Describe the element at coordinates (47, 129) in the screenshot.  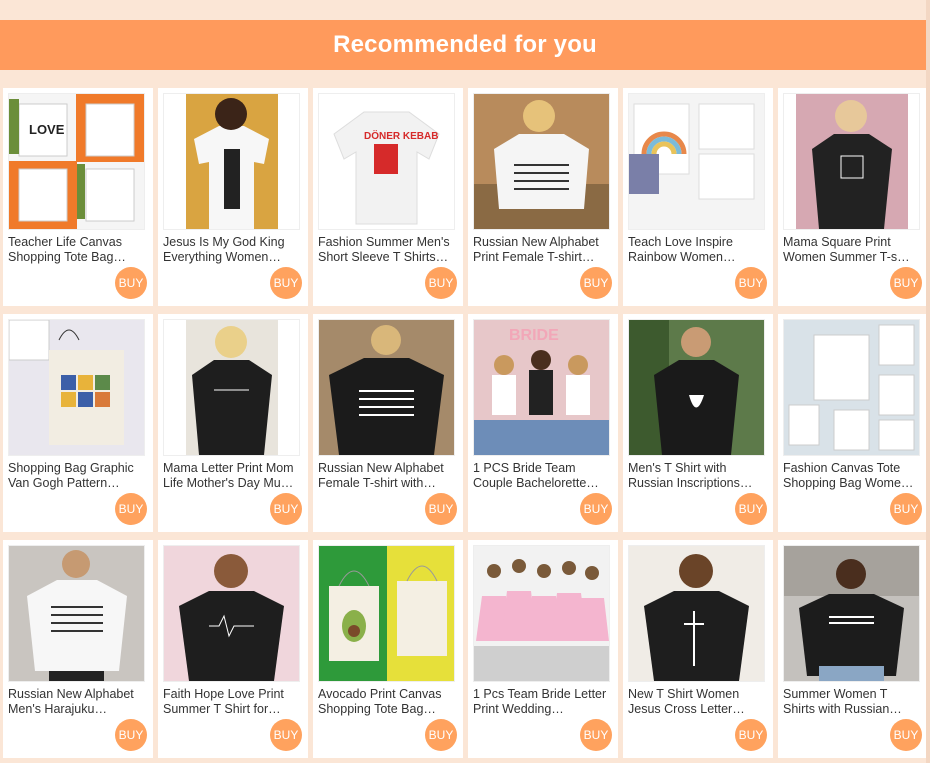
I see `svg-text: LOVE` at that location.